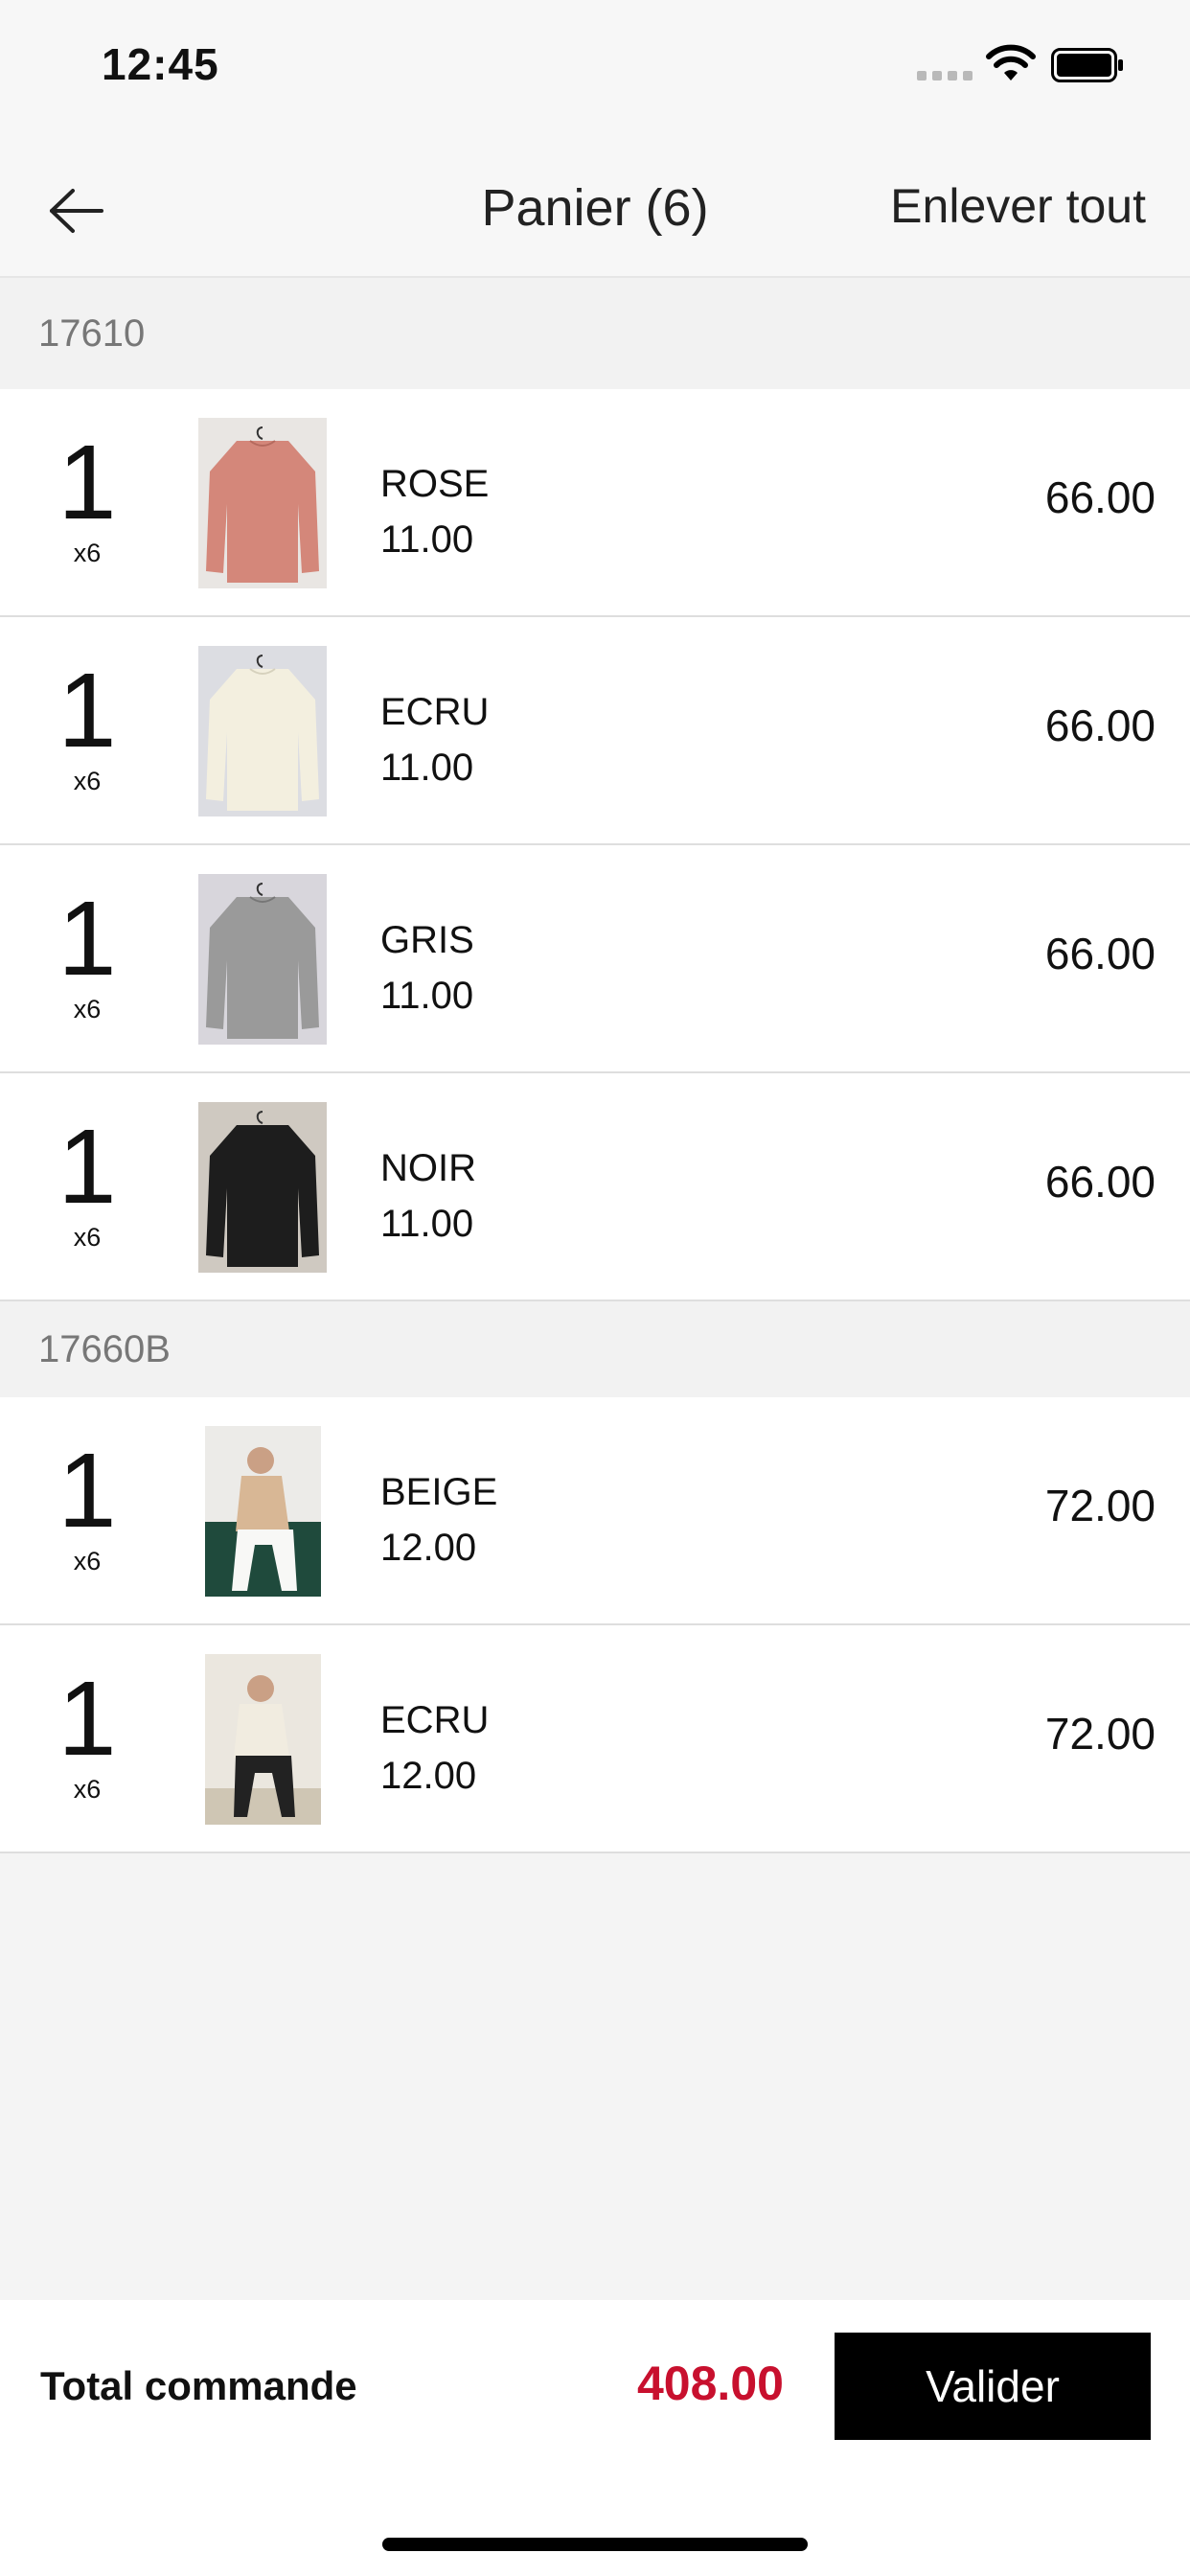  I want to click on item-color: BEIGE, so click(439, 1492).